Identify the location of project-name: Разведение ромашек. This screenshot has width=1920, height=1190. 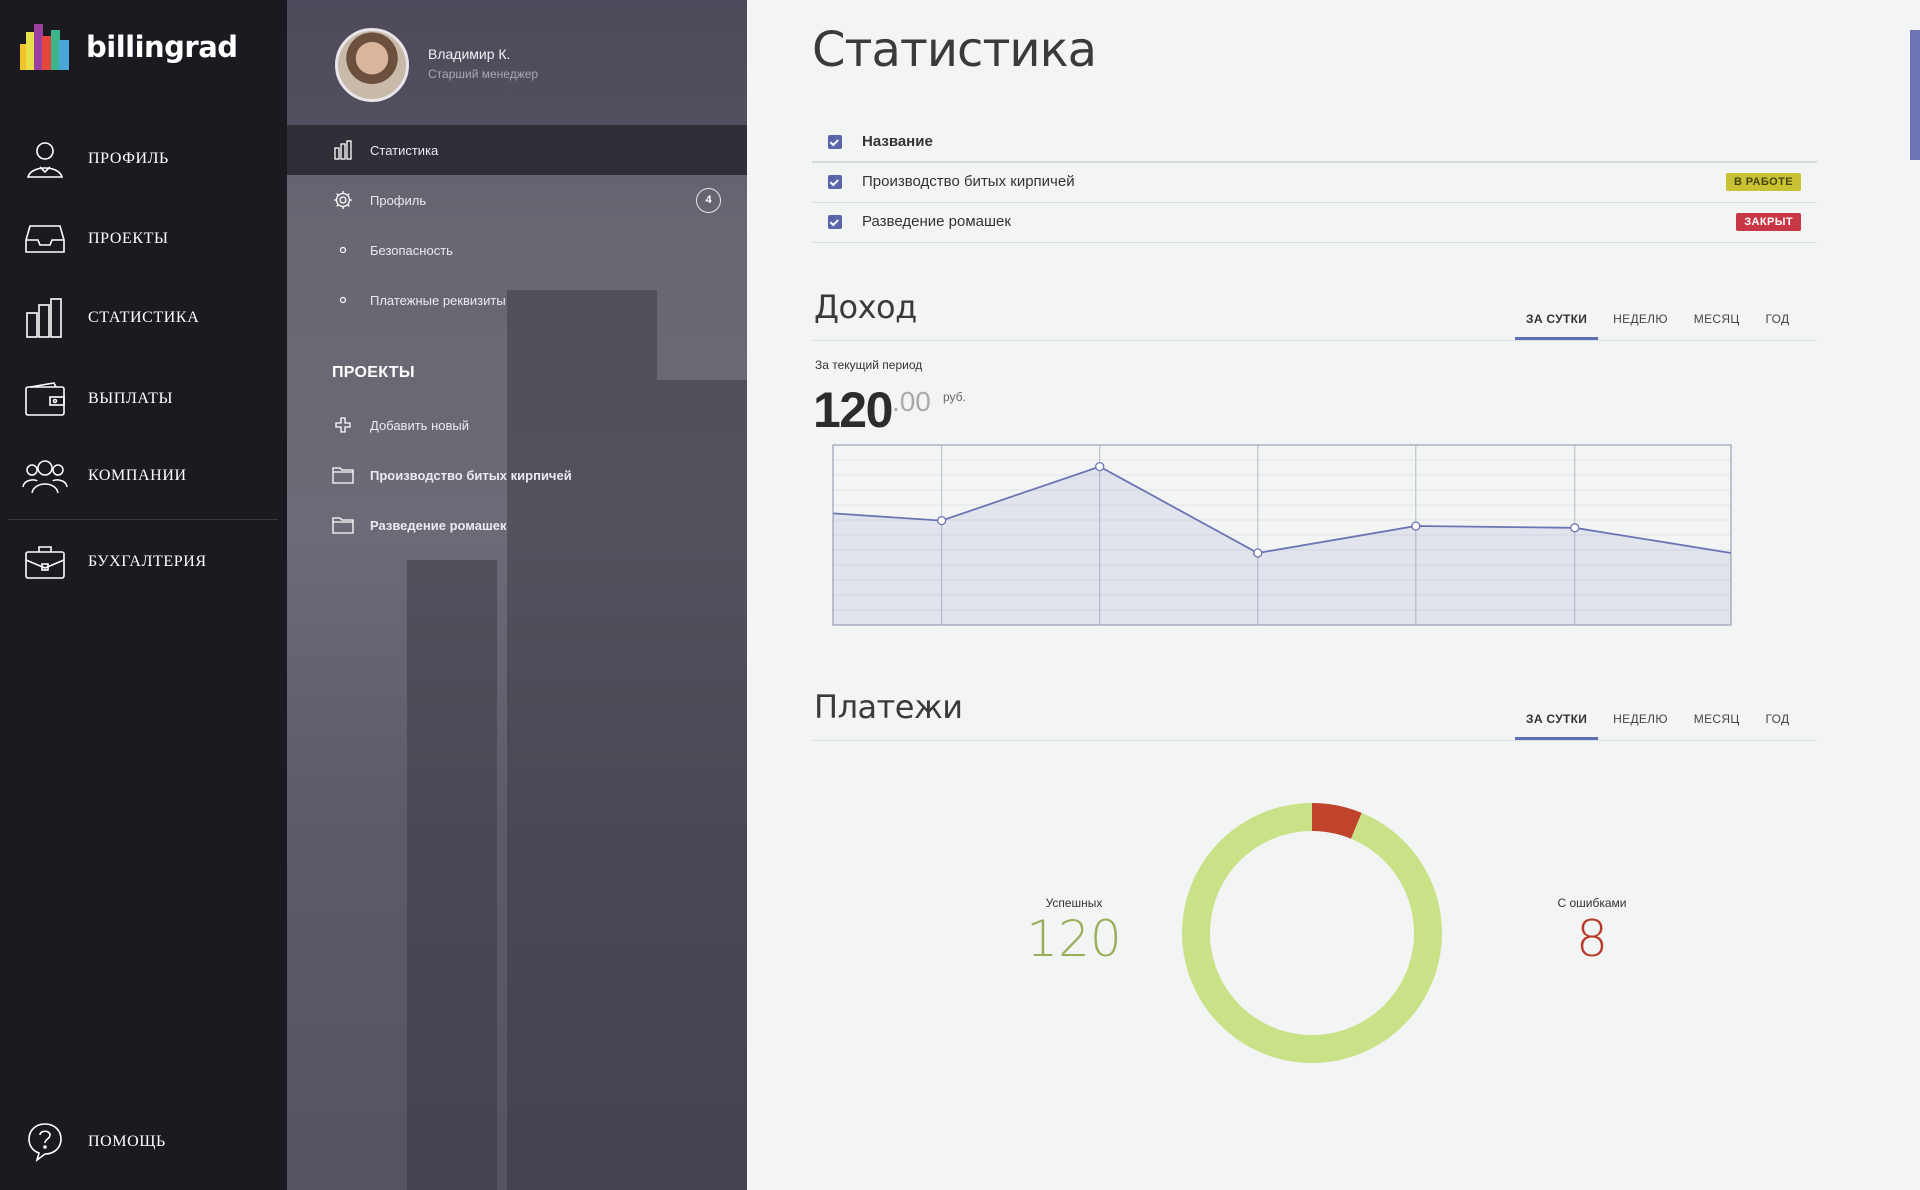
(936, 221).